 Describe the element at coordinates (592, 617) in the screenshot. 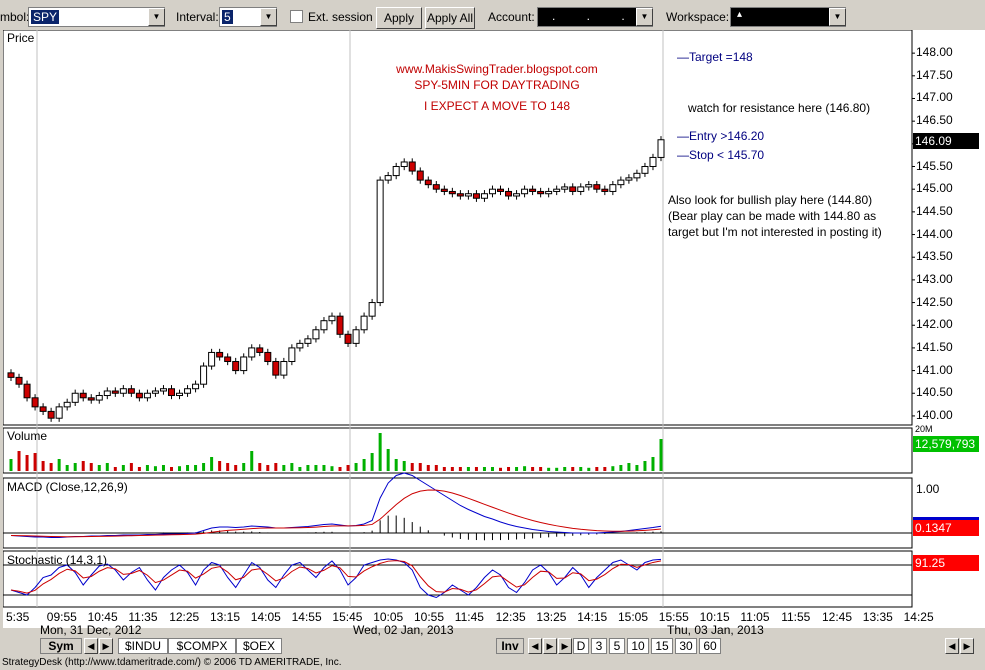

I see `time-tick-label: 14:15` at that location.